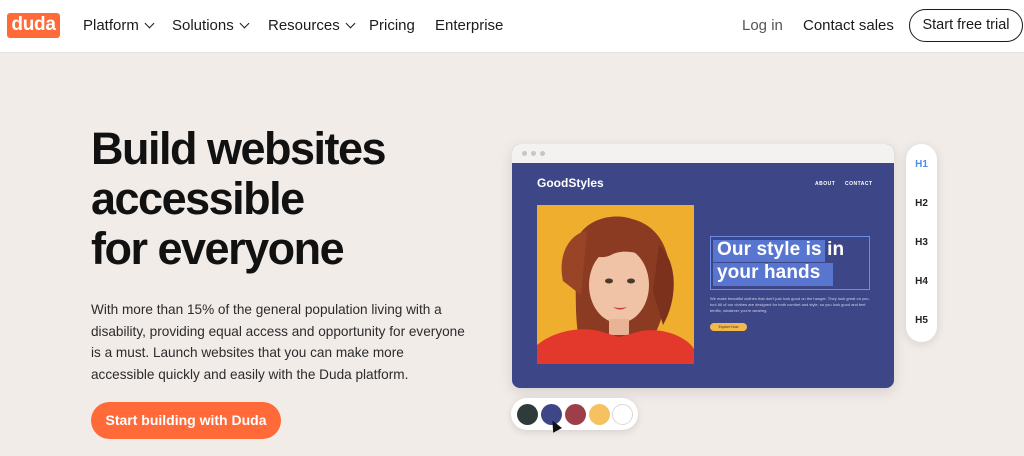  I want to click on nav-solutions: Solutions, so click(211, 26).